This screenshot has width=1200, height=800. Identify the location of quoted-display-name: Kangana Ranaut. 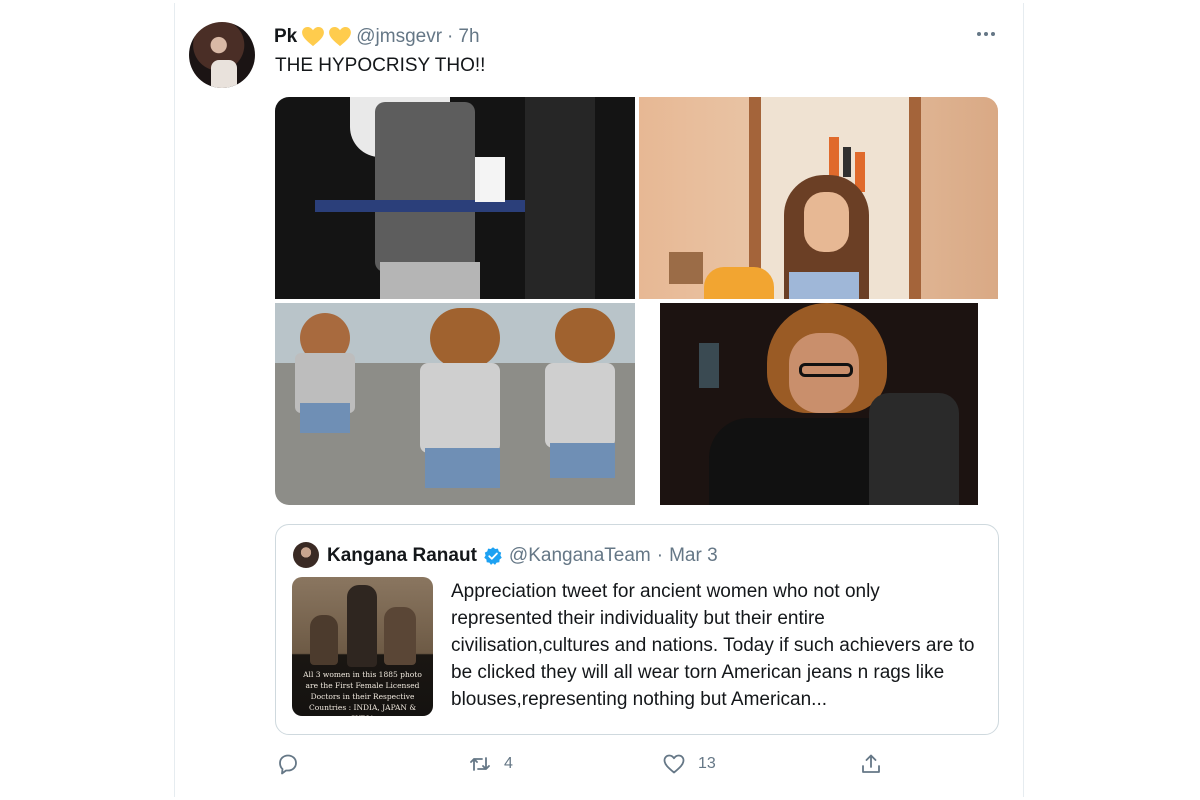
(402, 556).